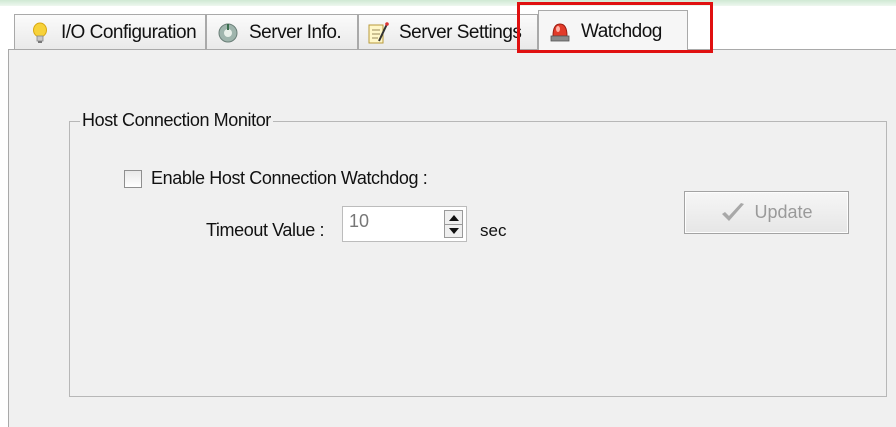 The image size is (896, 427). I want to click on tab-server-settings: Server Settings, so click(448, 32).